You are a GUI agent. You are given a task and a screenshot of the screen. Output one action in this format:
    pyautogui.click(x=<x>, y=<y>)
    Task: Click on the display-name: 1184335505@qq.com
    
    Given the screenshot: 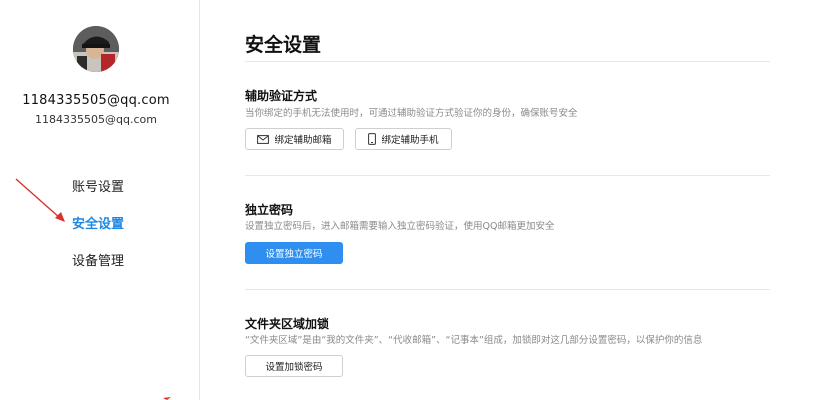 What is the action you would take?
    pyautogui.click(x=96, y=100)
    